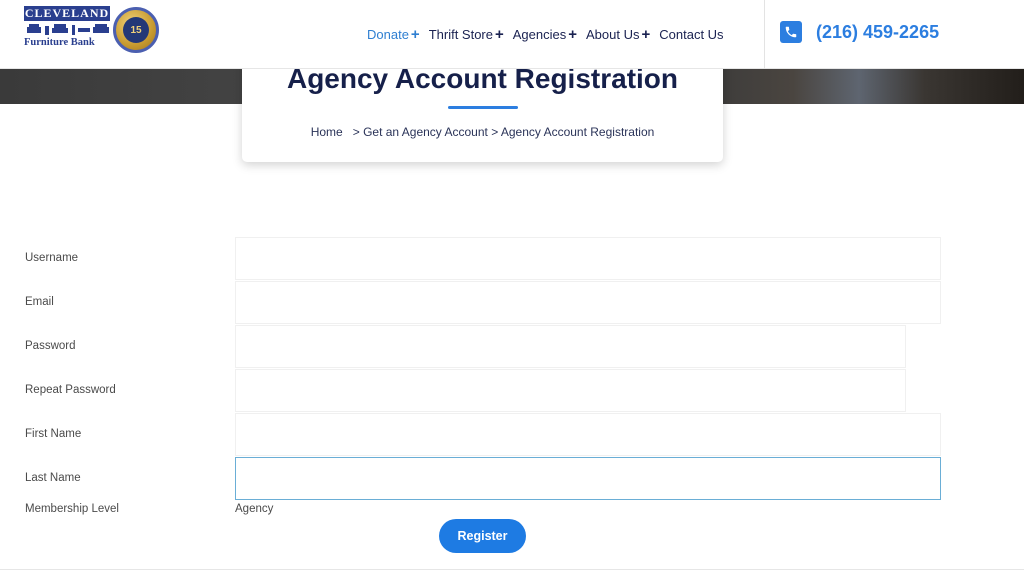  What do you see at coordinates (52, 258) in the screenshot?
I see `username-label: Username` at bounding box center [52, 258].